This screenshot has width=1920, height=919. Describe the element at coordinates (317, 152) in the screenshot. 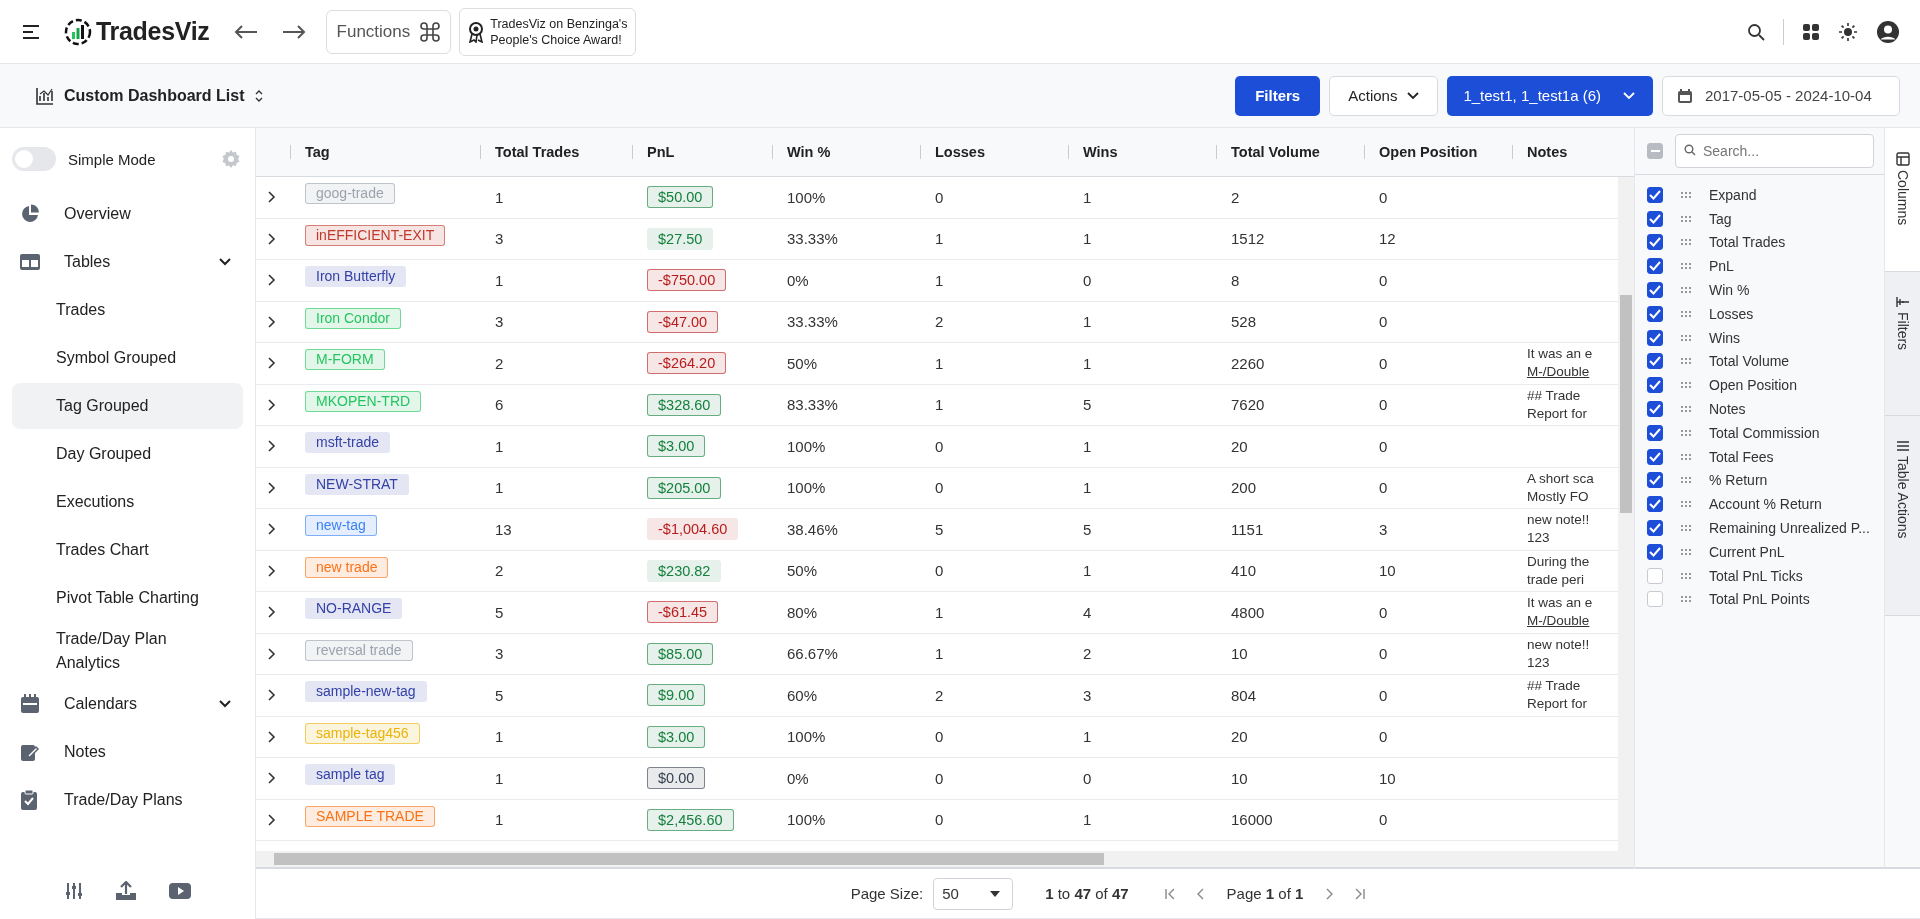

I see `column-header: Tag` at that location.